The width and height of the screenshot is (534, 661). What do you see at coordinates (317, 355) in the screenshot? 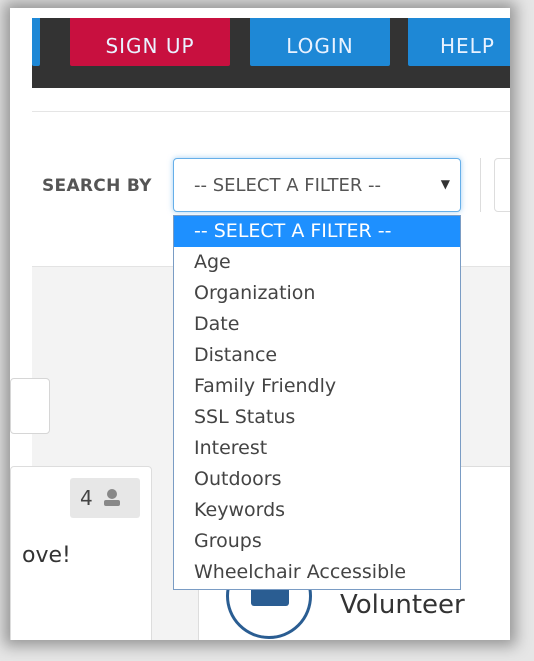
I see `filter-option-distance: Distance` at bounding box center [317, 355].